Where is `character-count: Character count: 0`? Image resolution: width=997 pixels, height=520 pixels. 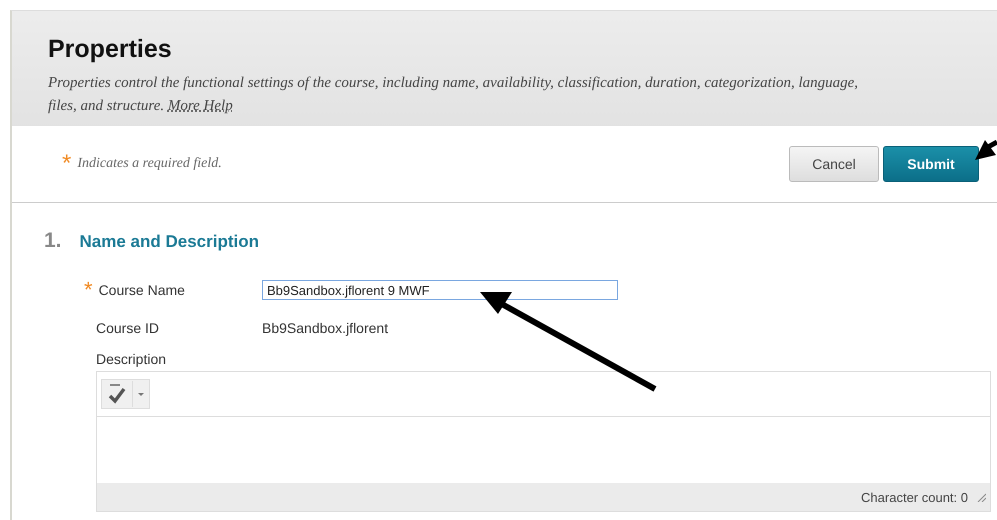 character-count: Character count: 0 is located at coordinates (914, 497).